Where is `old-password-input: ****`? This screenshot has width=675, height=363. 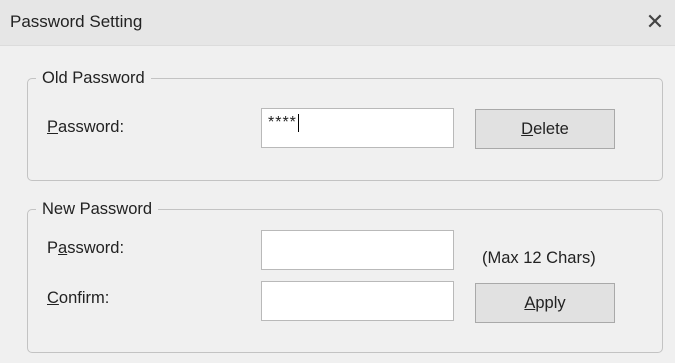
old-password-input: **** is located at coordinates (357, 128).